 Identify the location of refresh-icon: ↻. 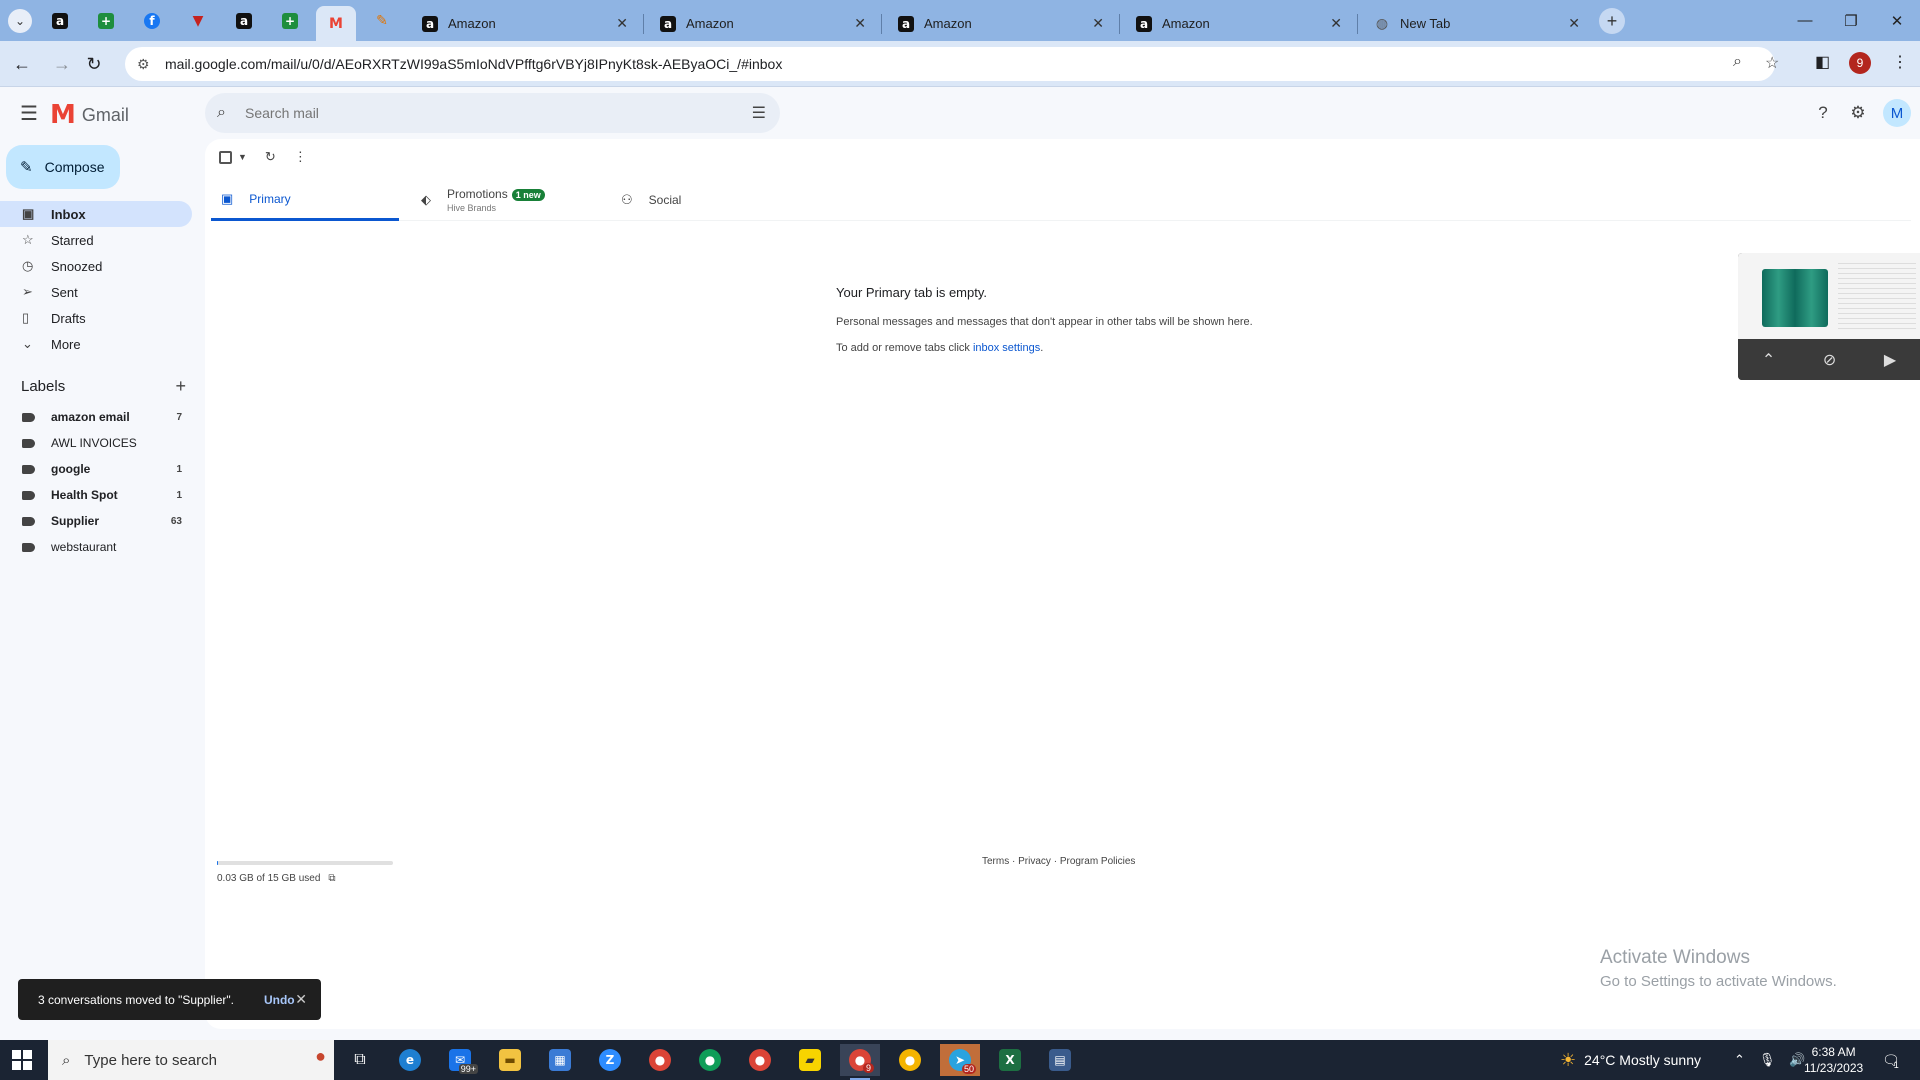
(270, 157).